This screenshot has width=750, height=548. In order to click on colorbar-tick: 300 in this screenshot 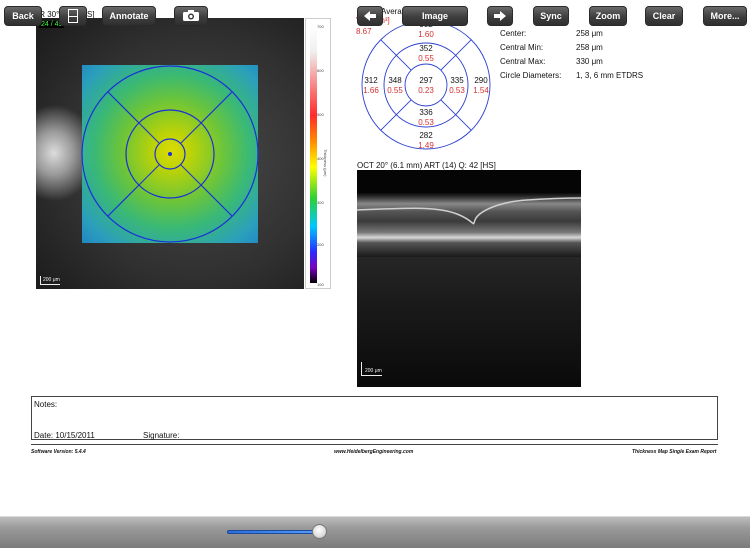, I will do `click(320, 202)`.